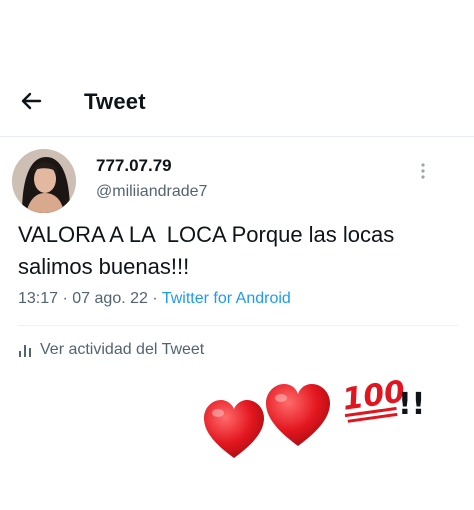  Describe the element at coordinates (115, 101) in the screenshot. I see `page-title: Tweet` at that location.